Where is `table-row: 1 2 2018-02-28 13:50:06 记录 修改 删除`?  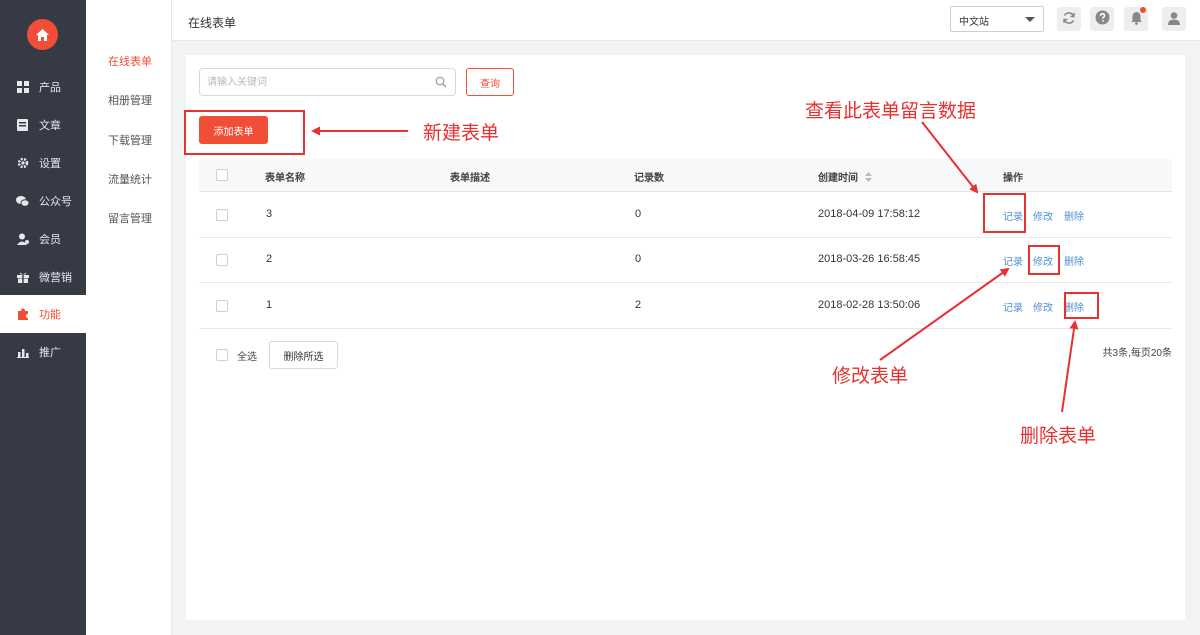
table-row: 1 2 2018-02-28 13:50:06 记录 修改 删除 is located at coordinates (685, 306).